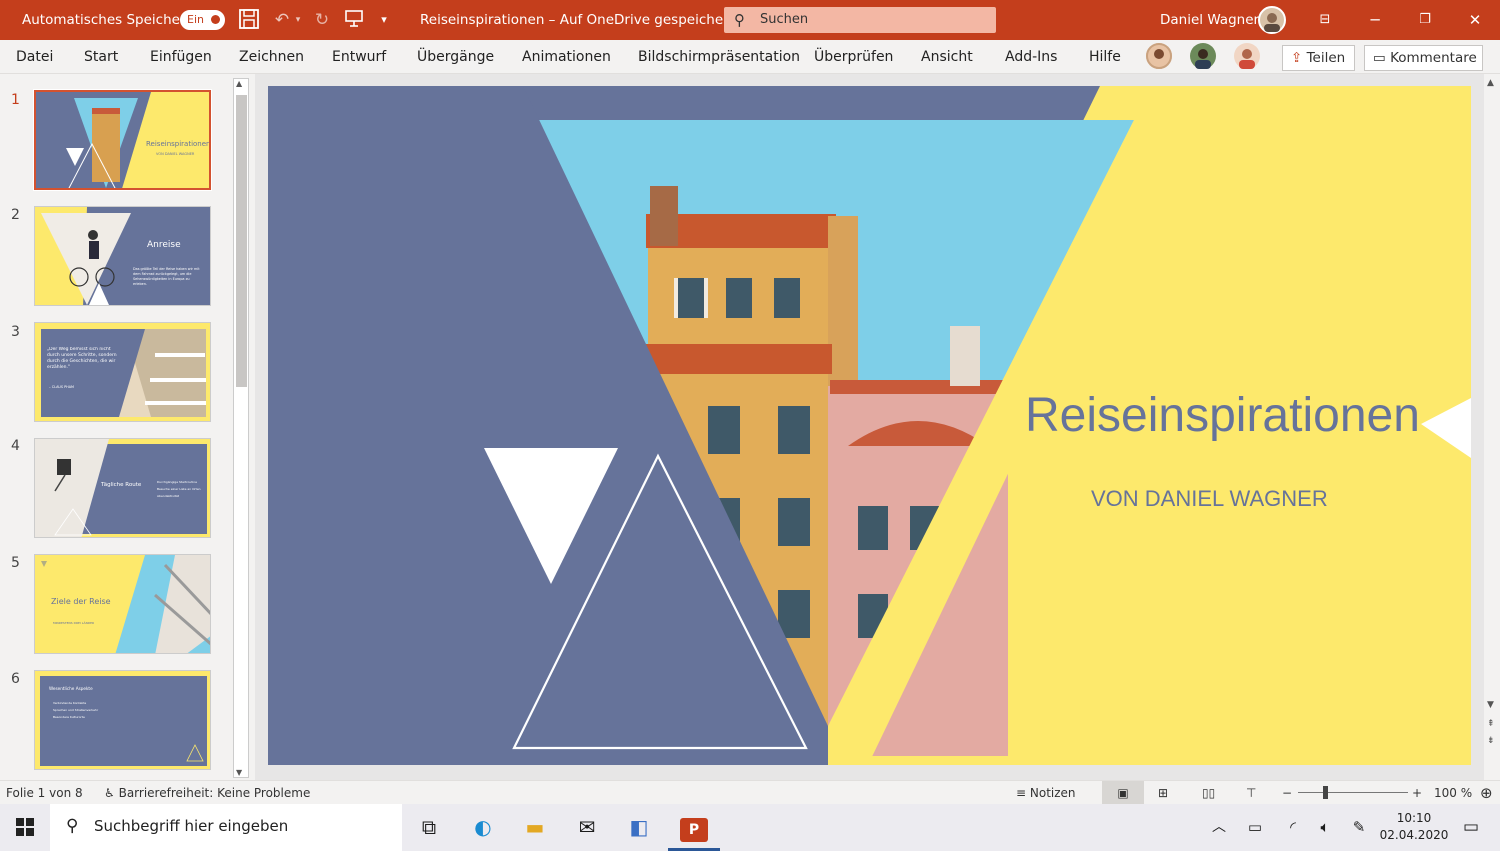 The image size is (1500, 853). I want to click on taskbar-search-box: ⚲ Suchbegriff hier eingeben, so click(226, 827).